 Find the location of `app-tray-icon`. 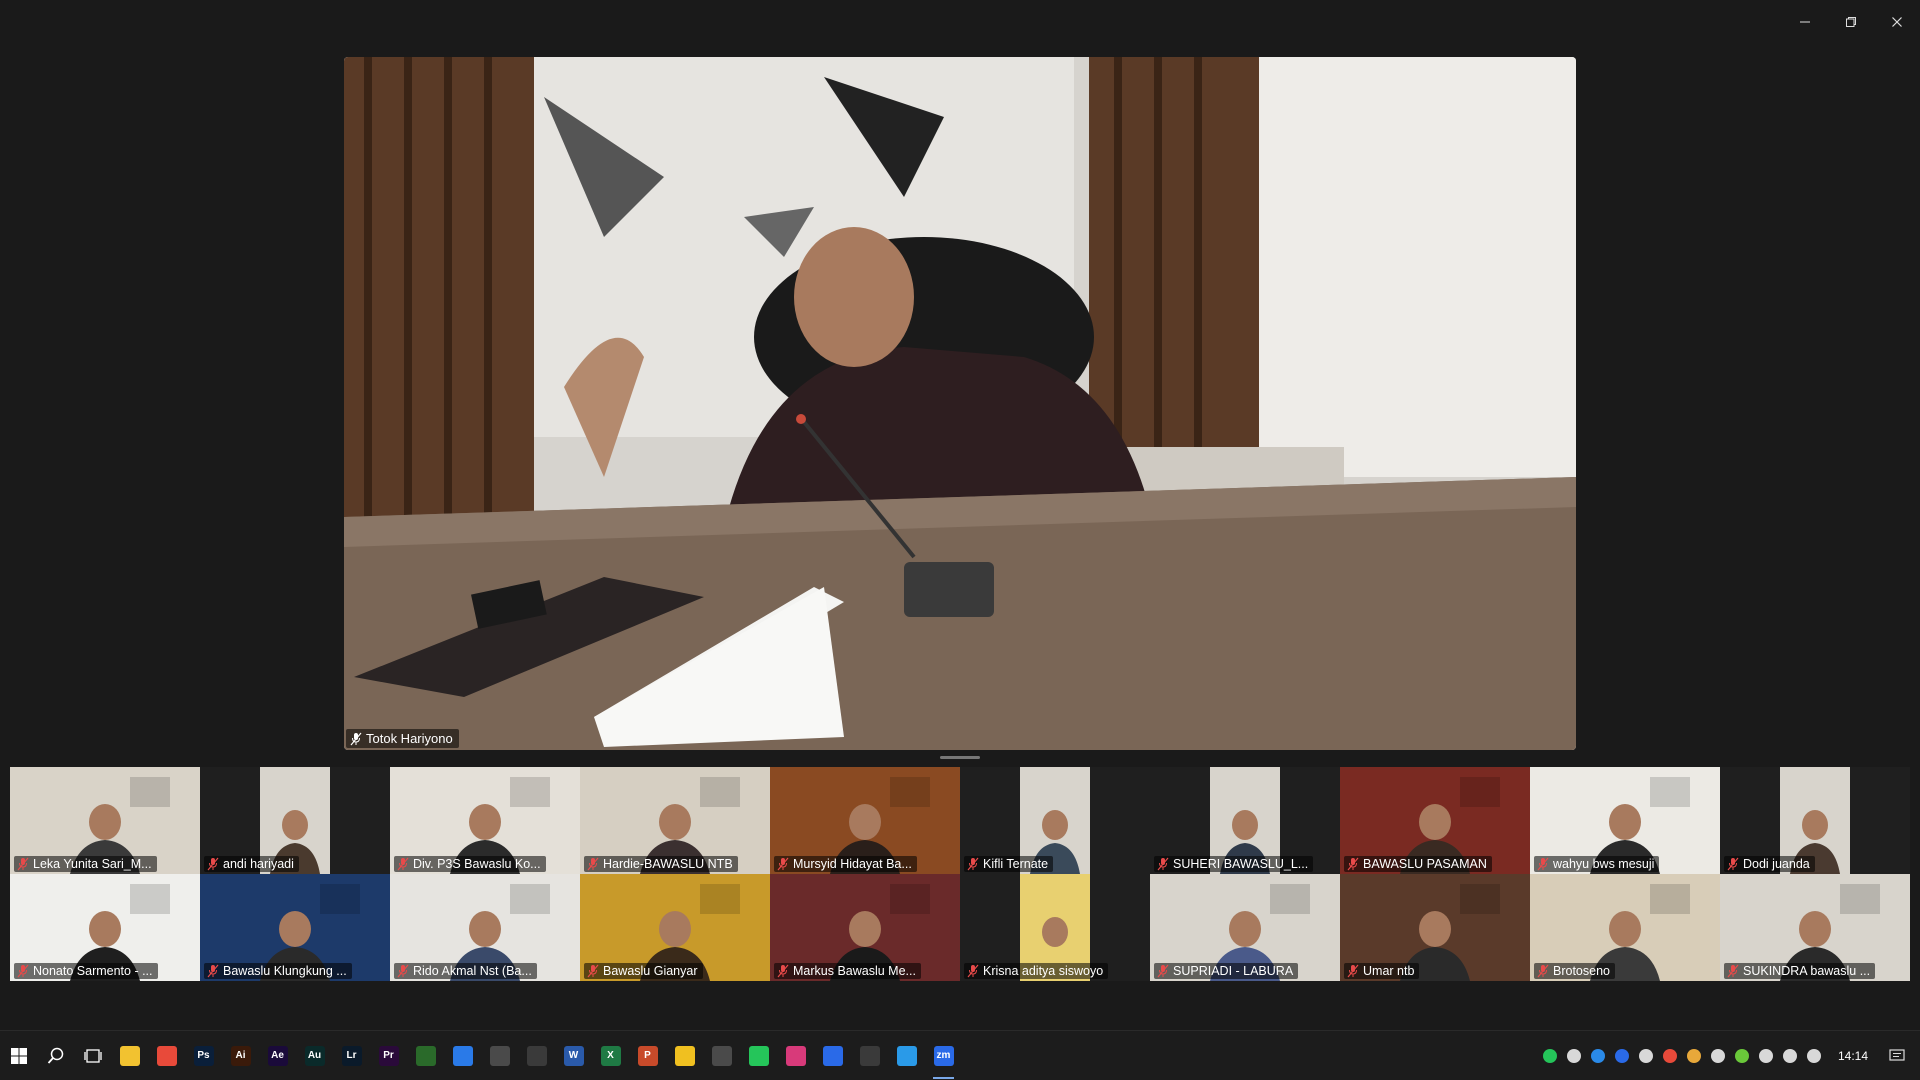

app-tray-icon is located at coordinates (1574, 1056).